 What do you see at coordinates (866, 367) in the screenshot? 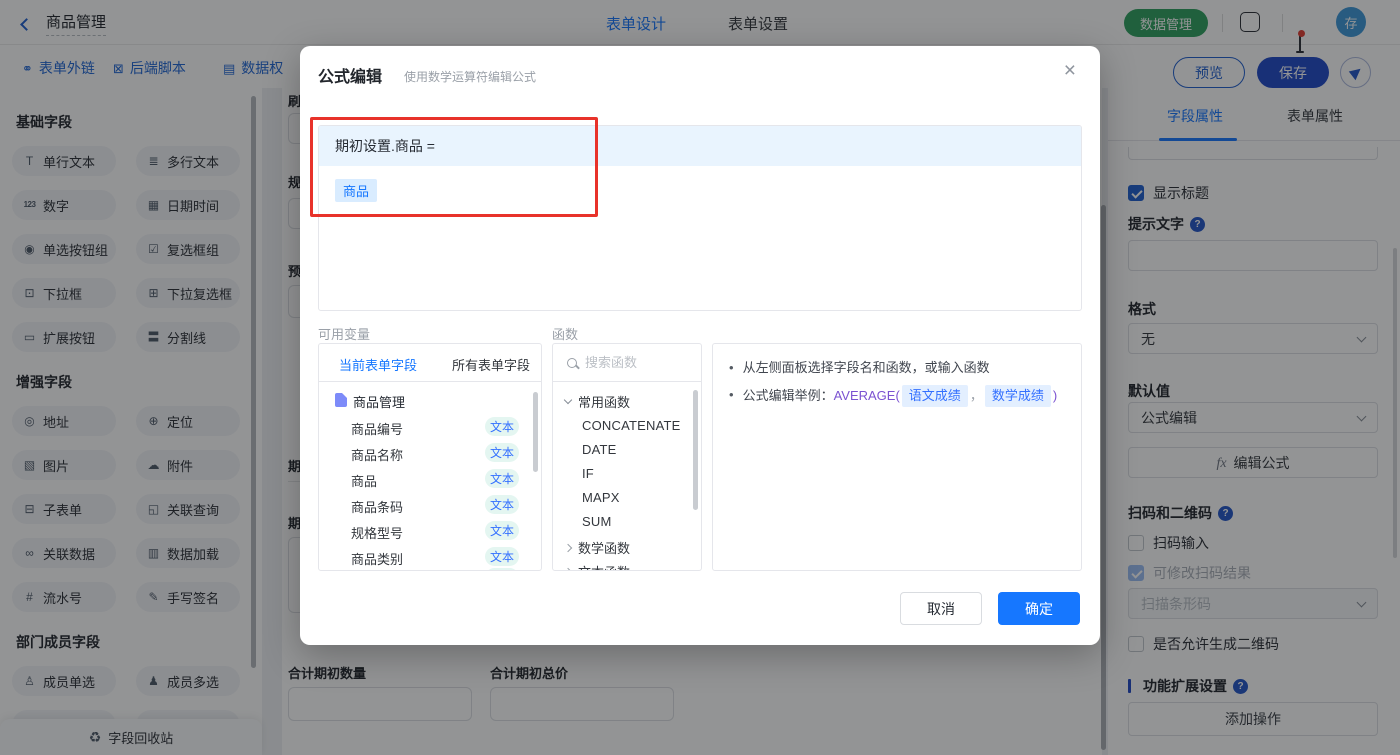
I see `tip-text: 从左侧面板选择字段名和函数，或输入函数` at bounding box center [866, 367].